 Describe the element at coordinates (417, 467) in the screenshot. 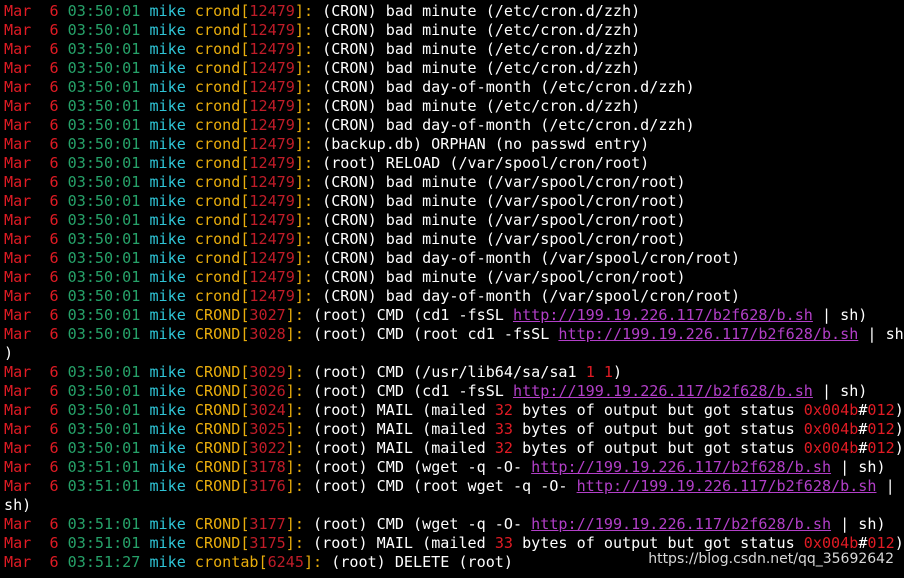

I see `log-text: (root) CMD (wget -q -O-` at that location.